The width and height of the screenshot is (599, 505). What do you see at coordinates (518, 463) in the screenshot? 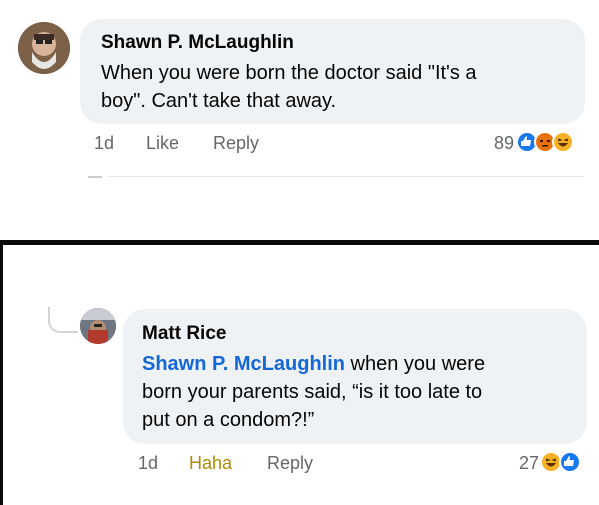
I see `reaction-count: 27` at bounding box center [518, 463].